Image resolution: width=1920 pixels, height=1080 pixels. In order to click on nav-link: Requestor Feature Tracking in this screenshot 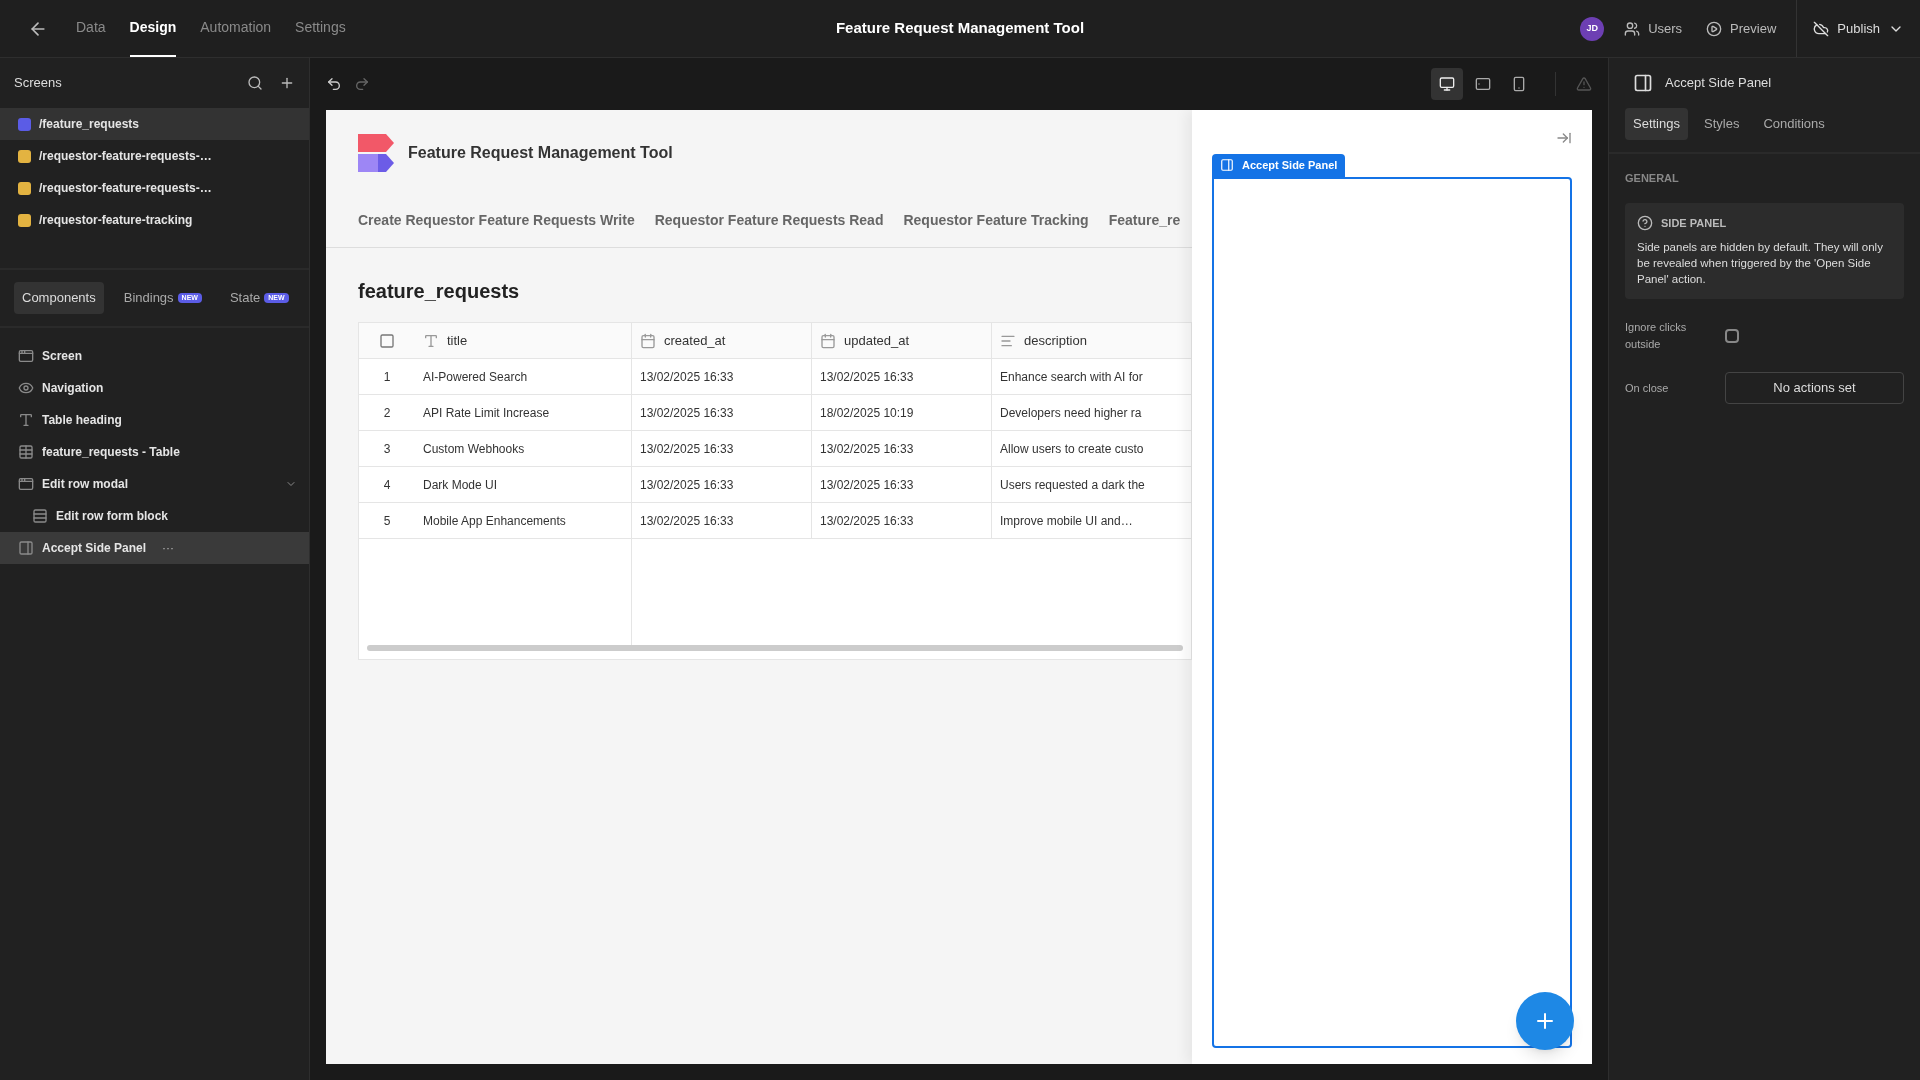, I will do `click(996, 220)`.